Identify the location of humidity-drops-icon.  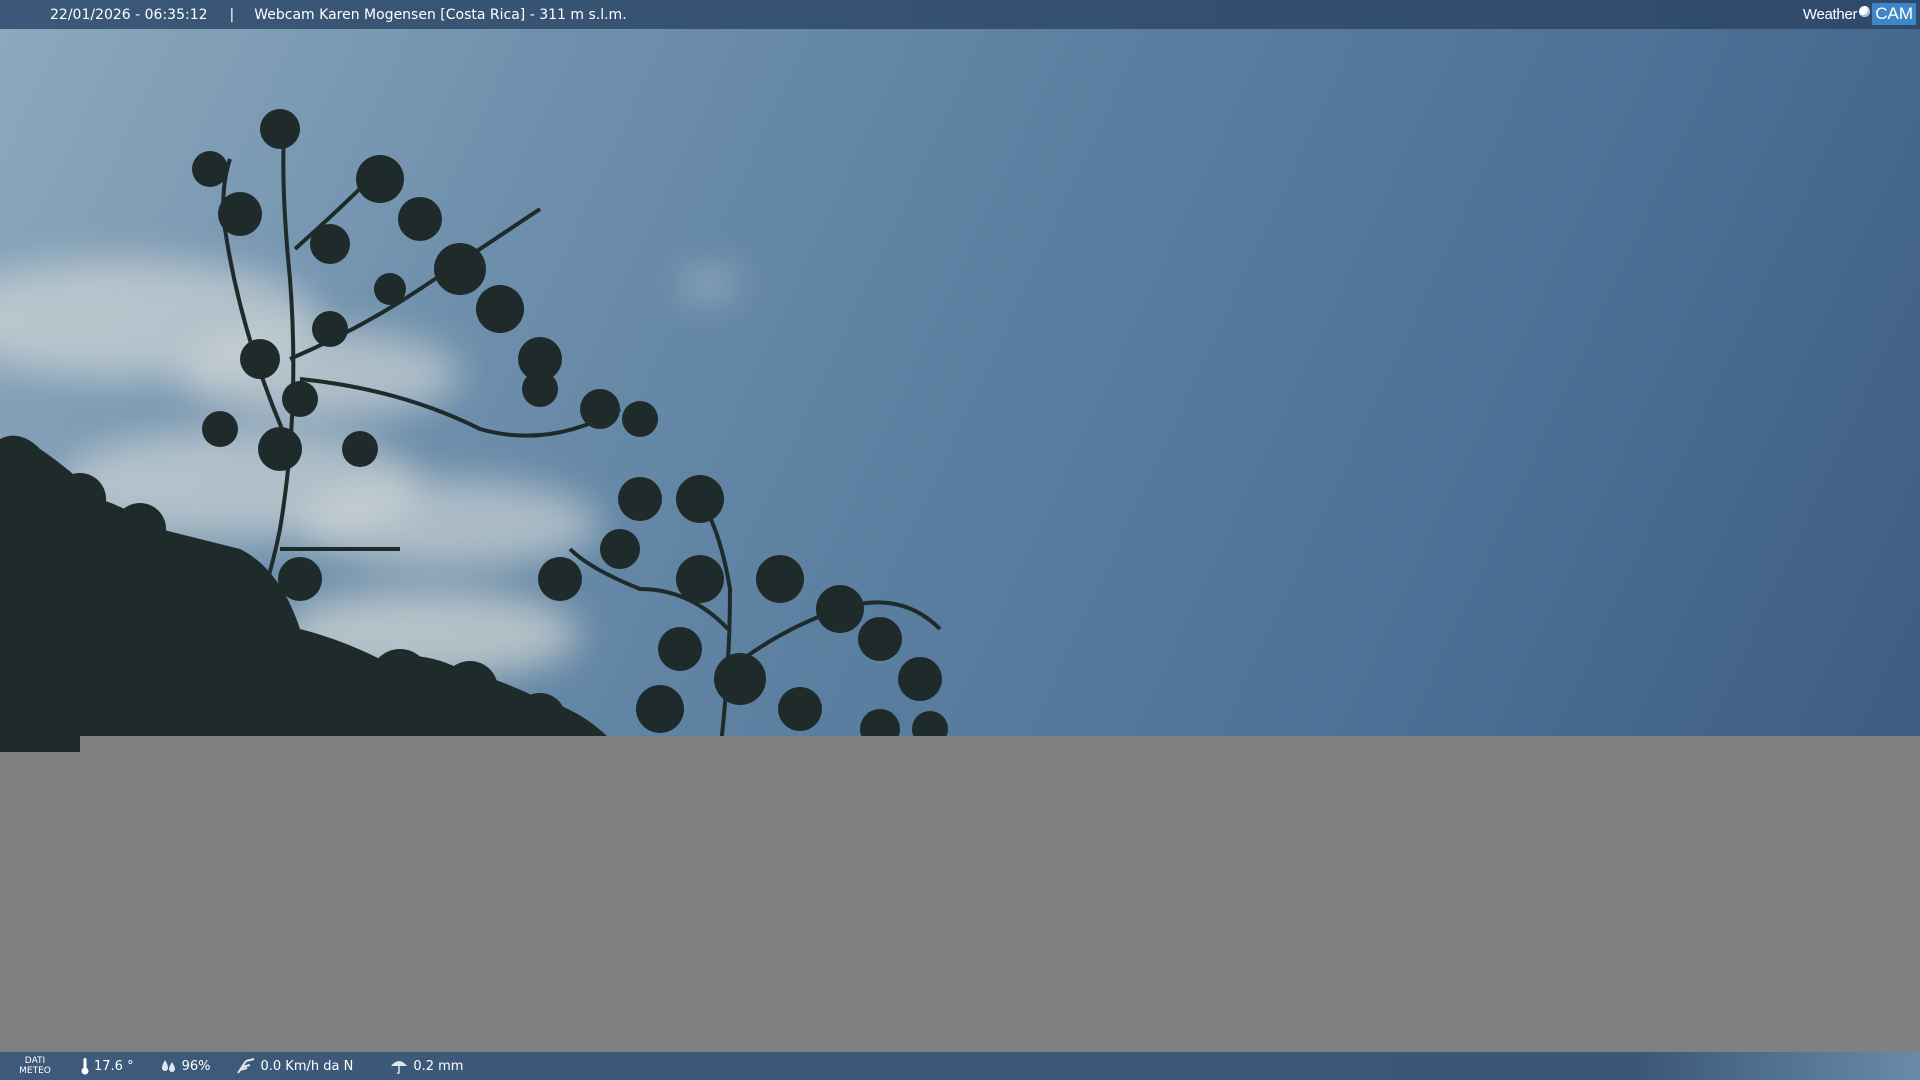
(168, 1066).